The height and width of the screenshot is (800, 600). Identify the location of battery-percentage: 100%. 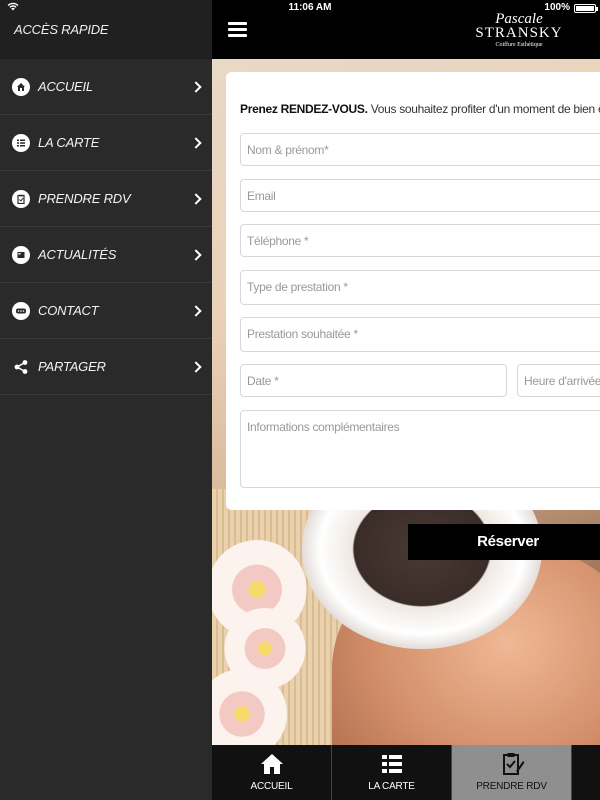
(557, 7).